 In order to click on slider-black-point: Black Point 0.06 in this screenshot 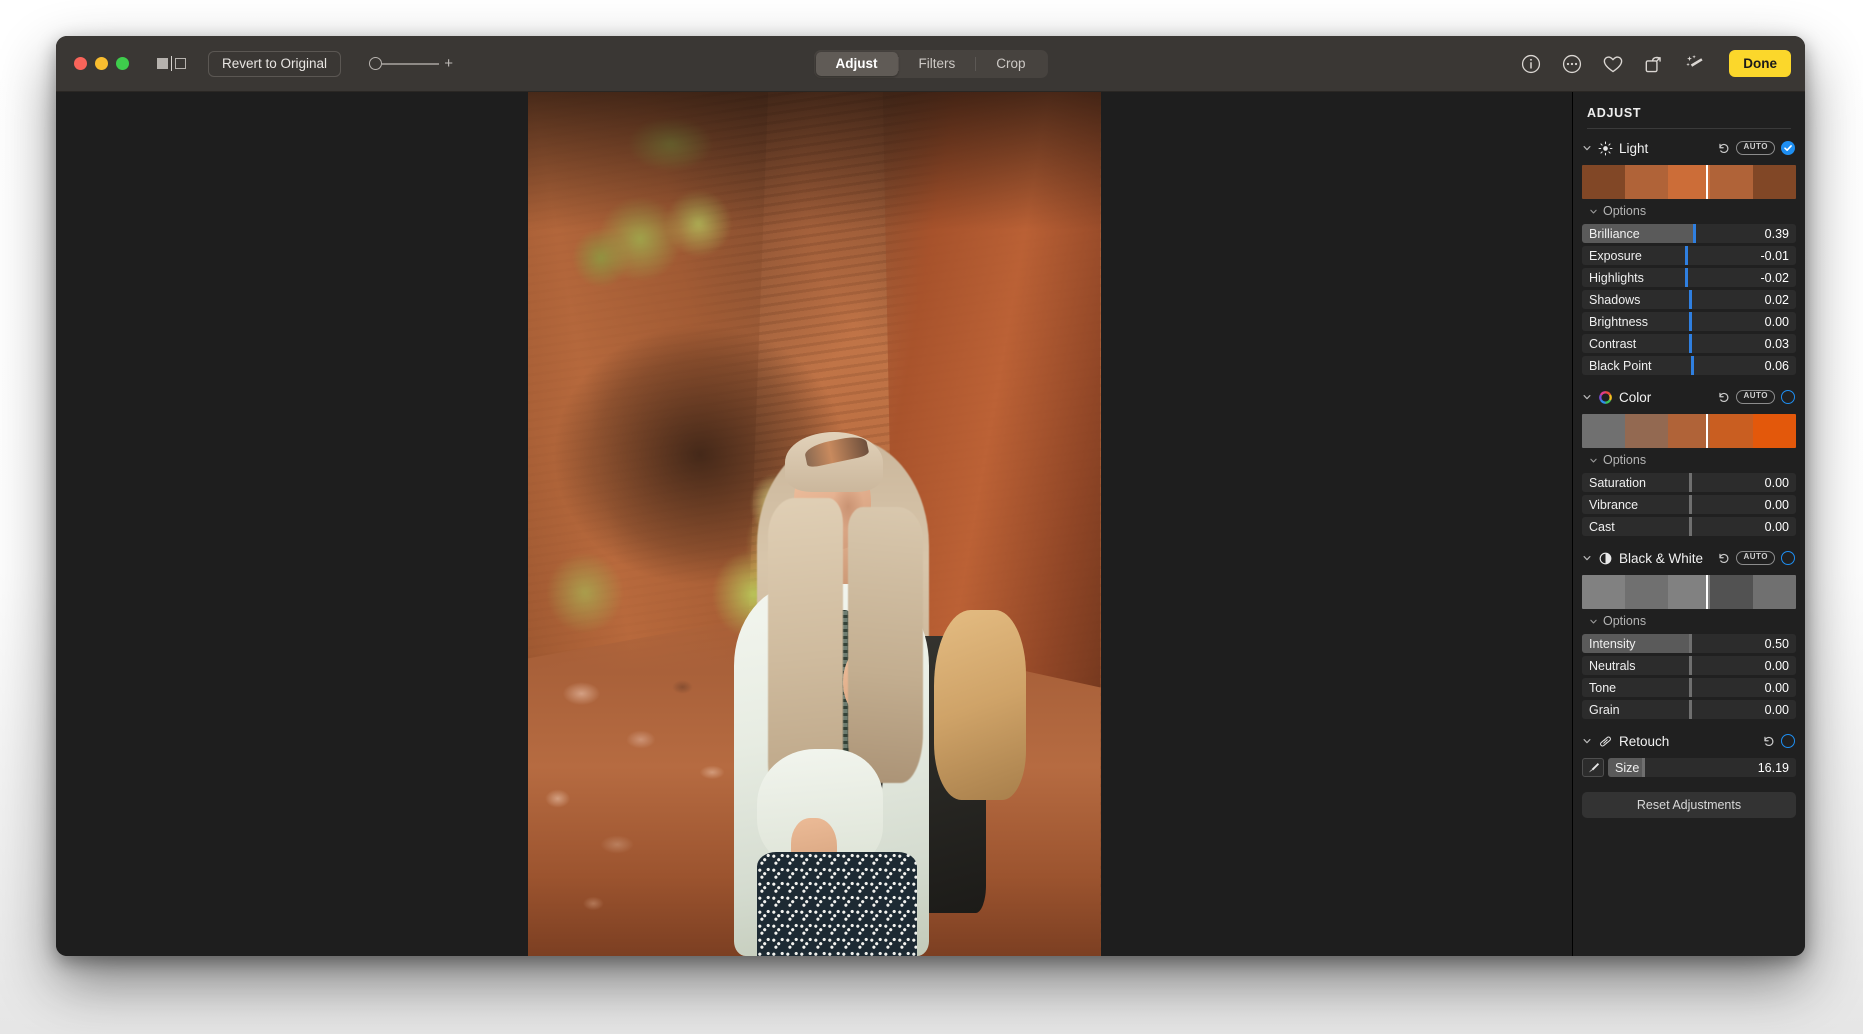, I will do `click(1689, 365)`.